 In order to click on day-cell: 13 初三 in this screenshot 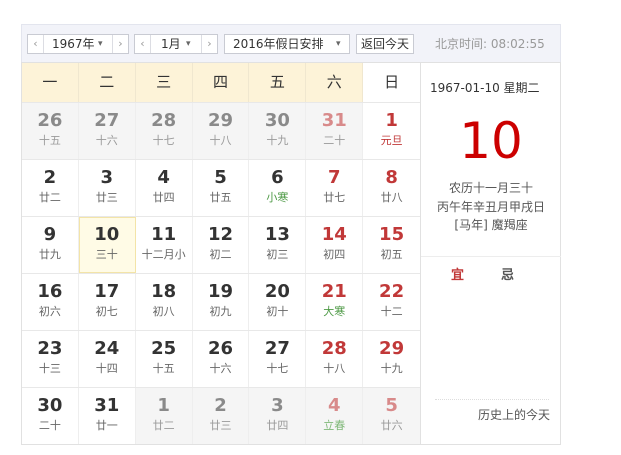, I will do `click(278, 245)`.